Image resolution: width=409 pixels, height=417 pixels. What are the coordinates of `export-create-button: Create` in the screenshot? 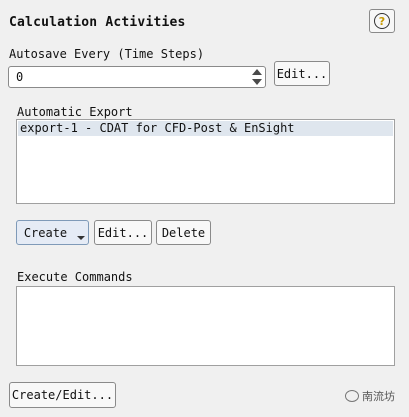 It's located at (52, 232).